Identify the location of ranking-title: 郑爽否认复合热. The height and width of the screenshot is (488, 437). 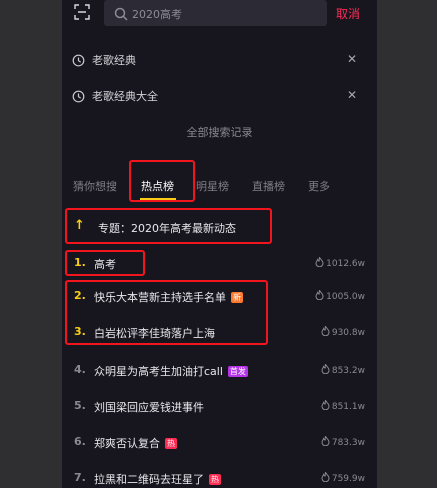
(135, 443).